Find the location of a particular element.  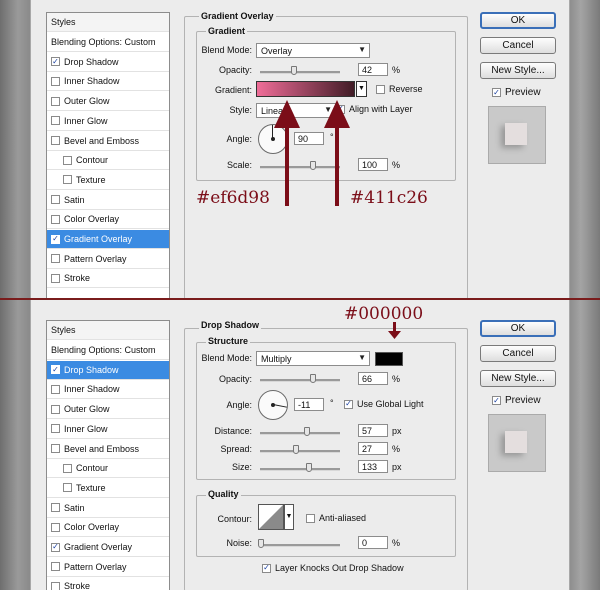

style-item-label: Inner Shadow is located at coordinates (92, 389).